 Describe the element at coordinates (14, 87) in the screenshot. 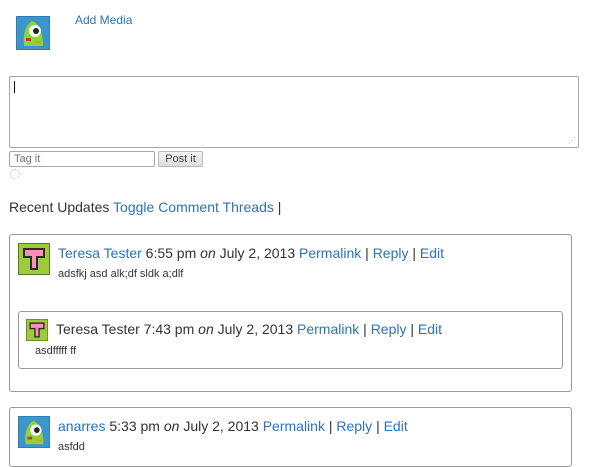

I see `text-caret` at that location.